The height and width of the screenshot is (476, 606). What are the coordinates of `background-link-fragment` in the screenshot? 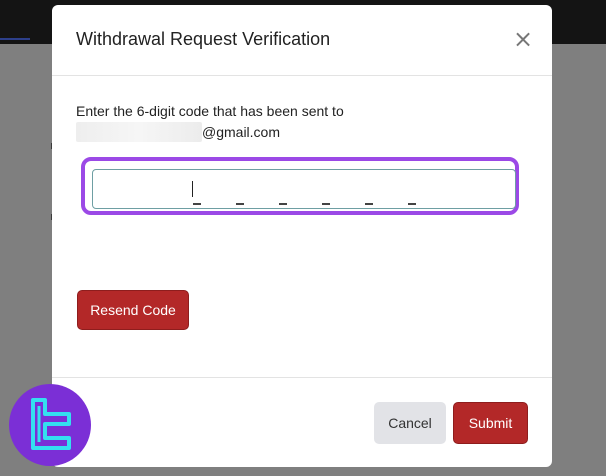 It's located at (15, 39).